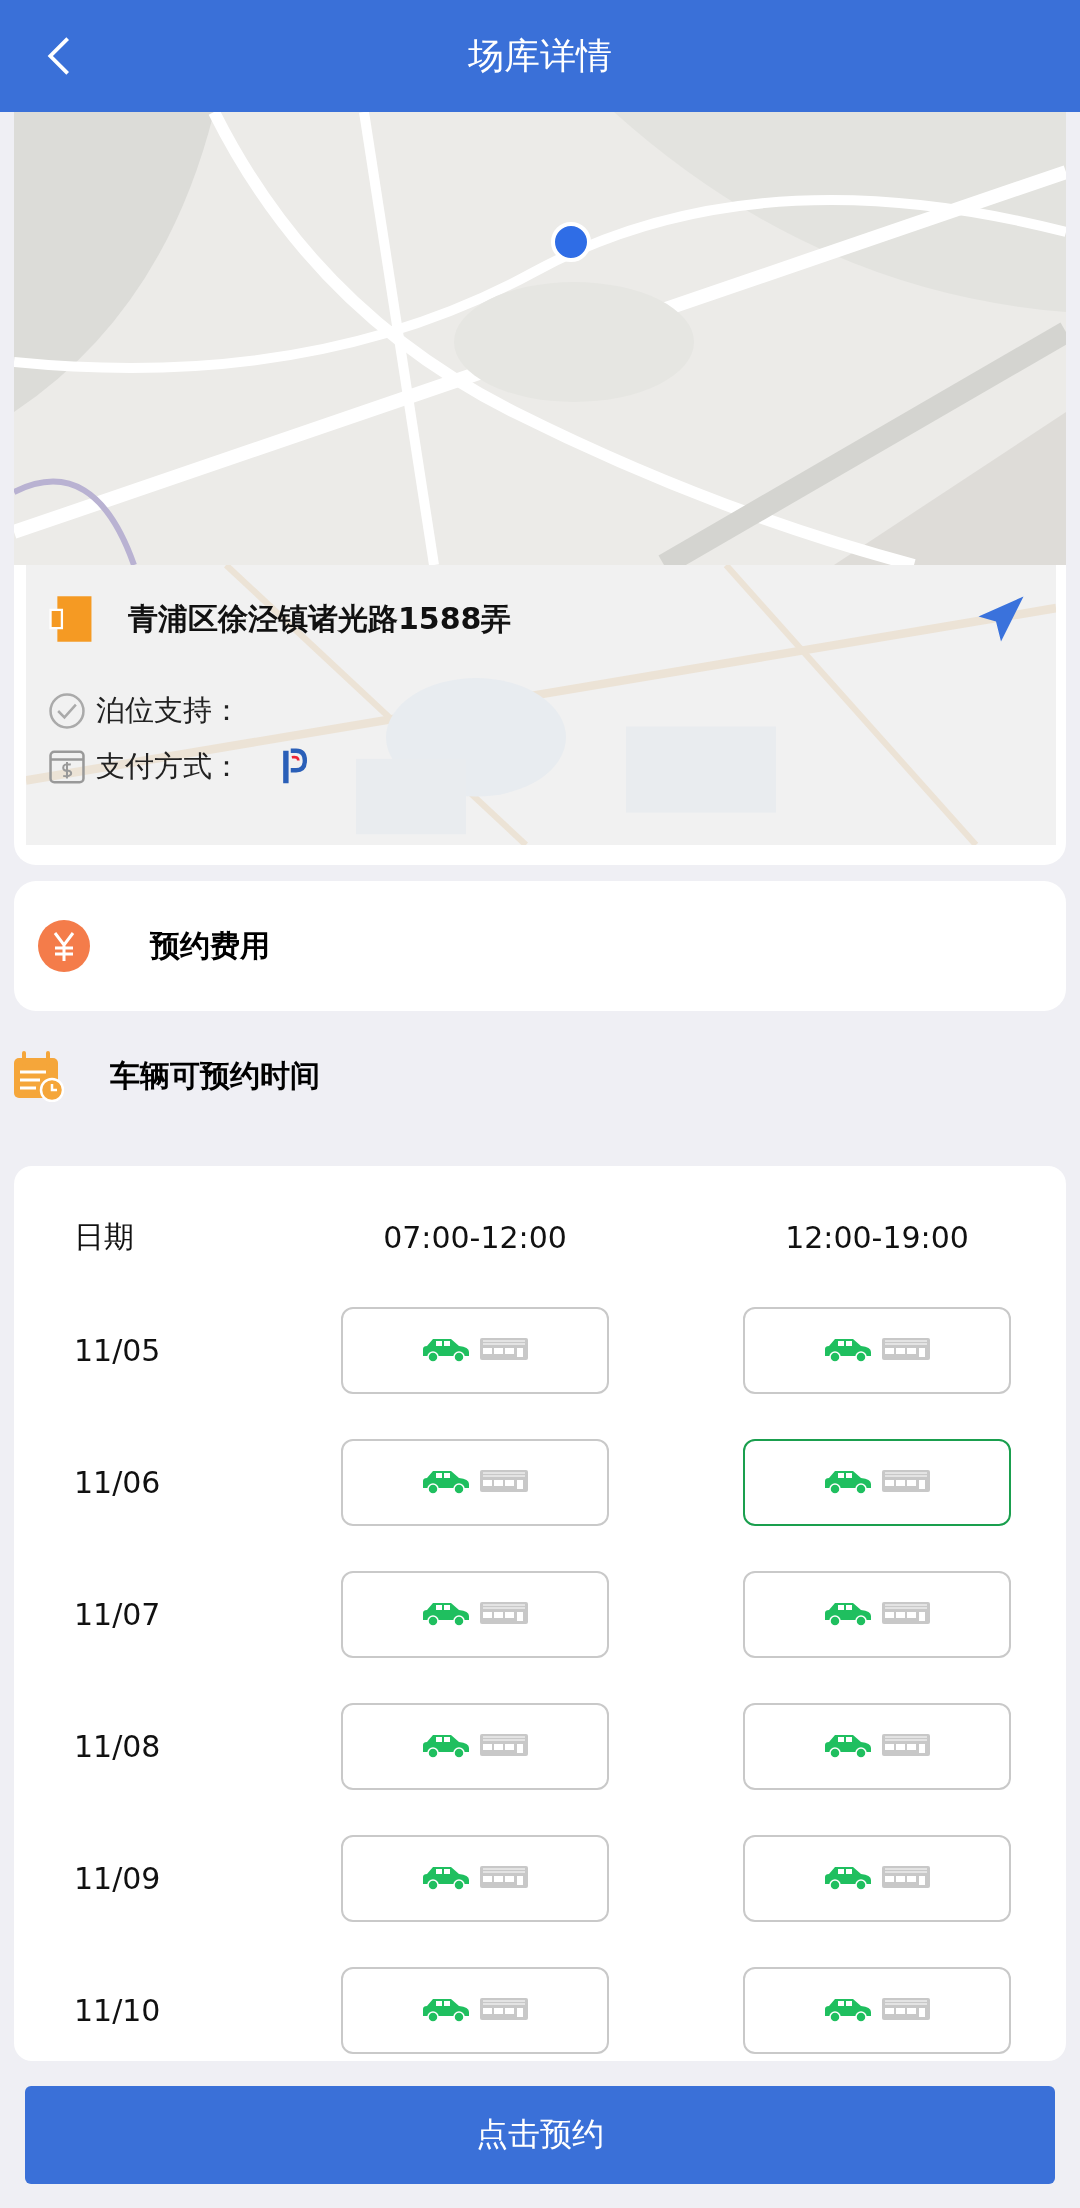  Describe the element at coordinates (540, 55) in the screenshot. I see `page-title: 场库详情` at that location.